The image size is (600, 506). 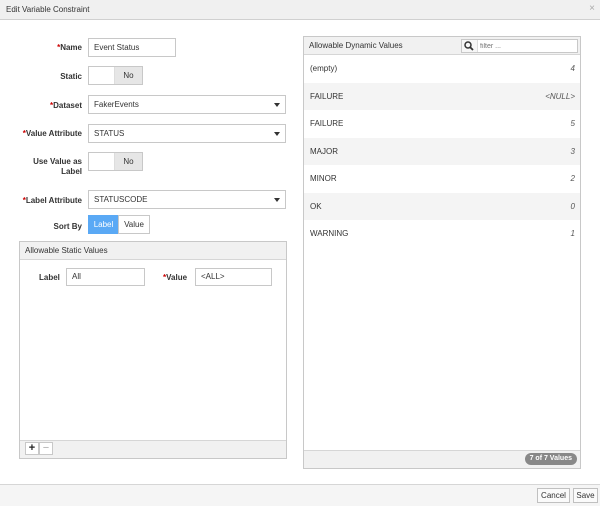 I want to click on list-item: MAJOR 3, so click(x=442, y=151).